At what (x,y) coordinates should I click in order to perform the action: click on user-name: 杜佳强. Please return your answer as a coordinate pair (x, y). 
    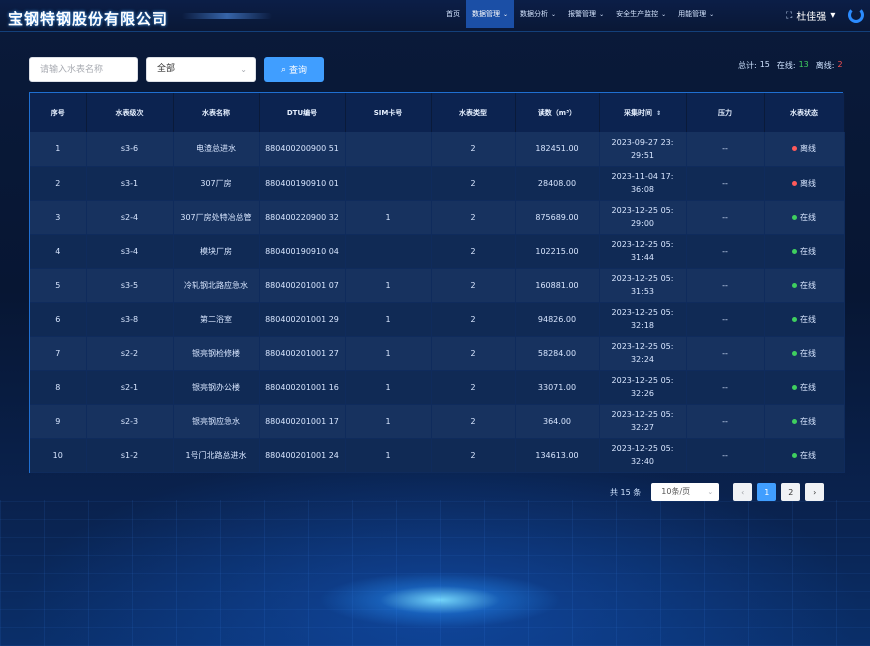
    Looking at the image, I should click on (811, 15).